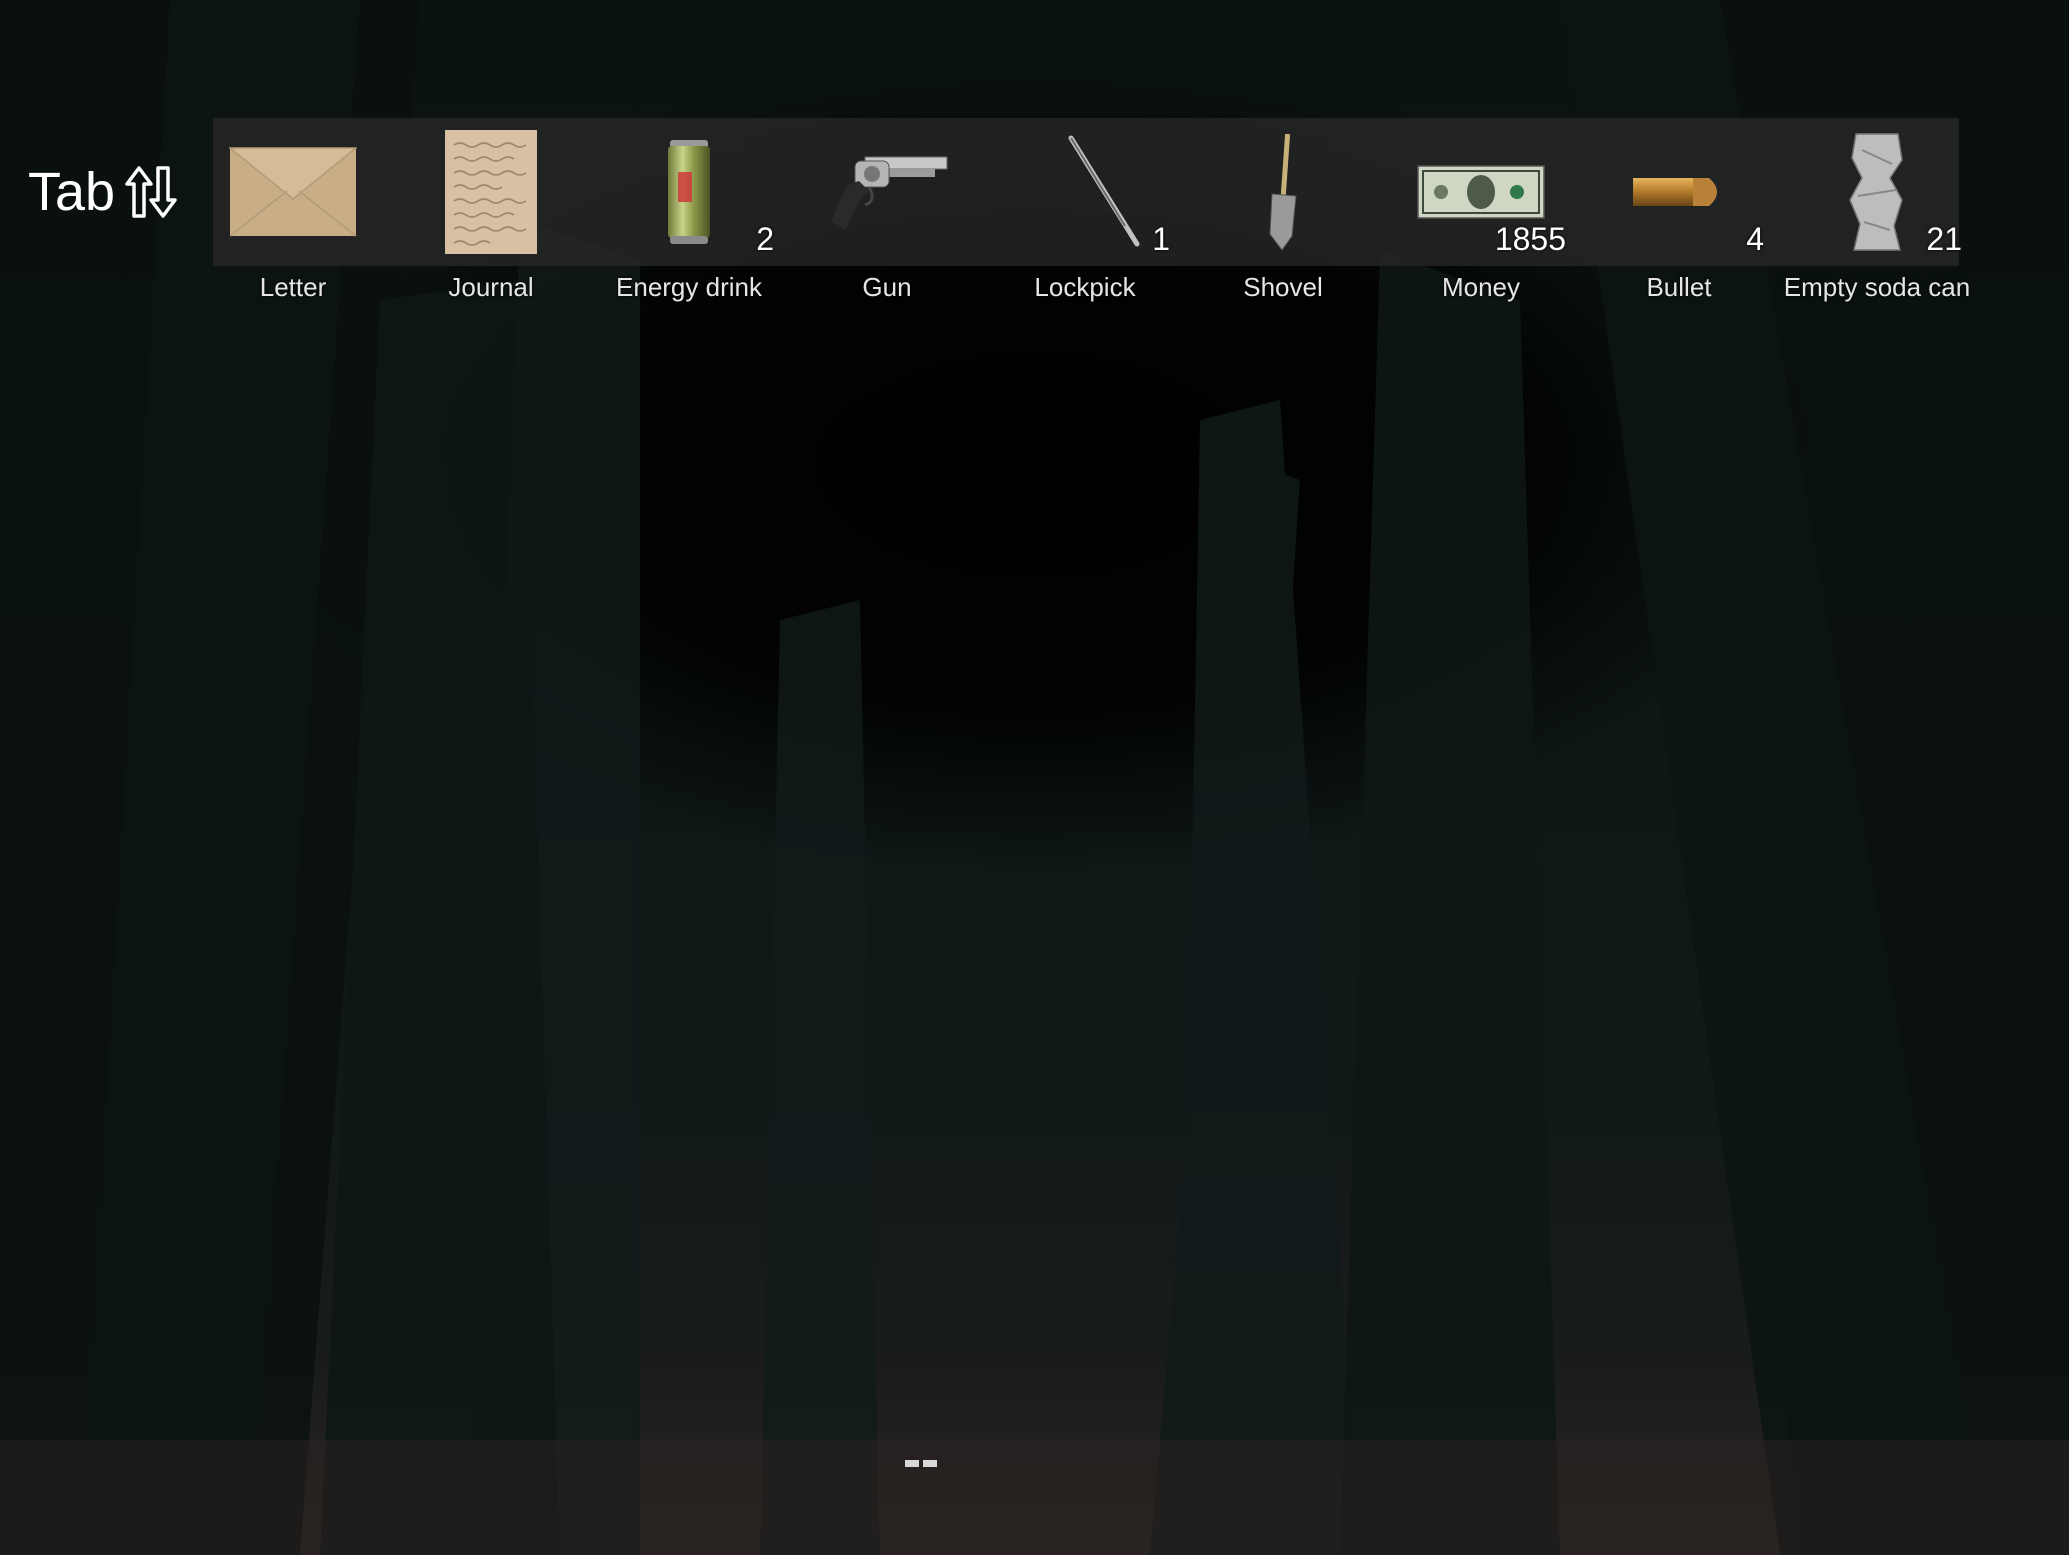  I want to click on item-count: 2, so click(765, 239).